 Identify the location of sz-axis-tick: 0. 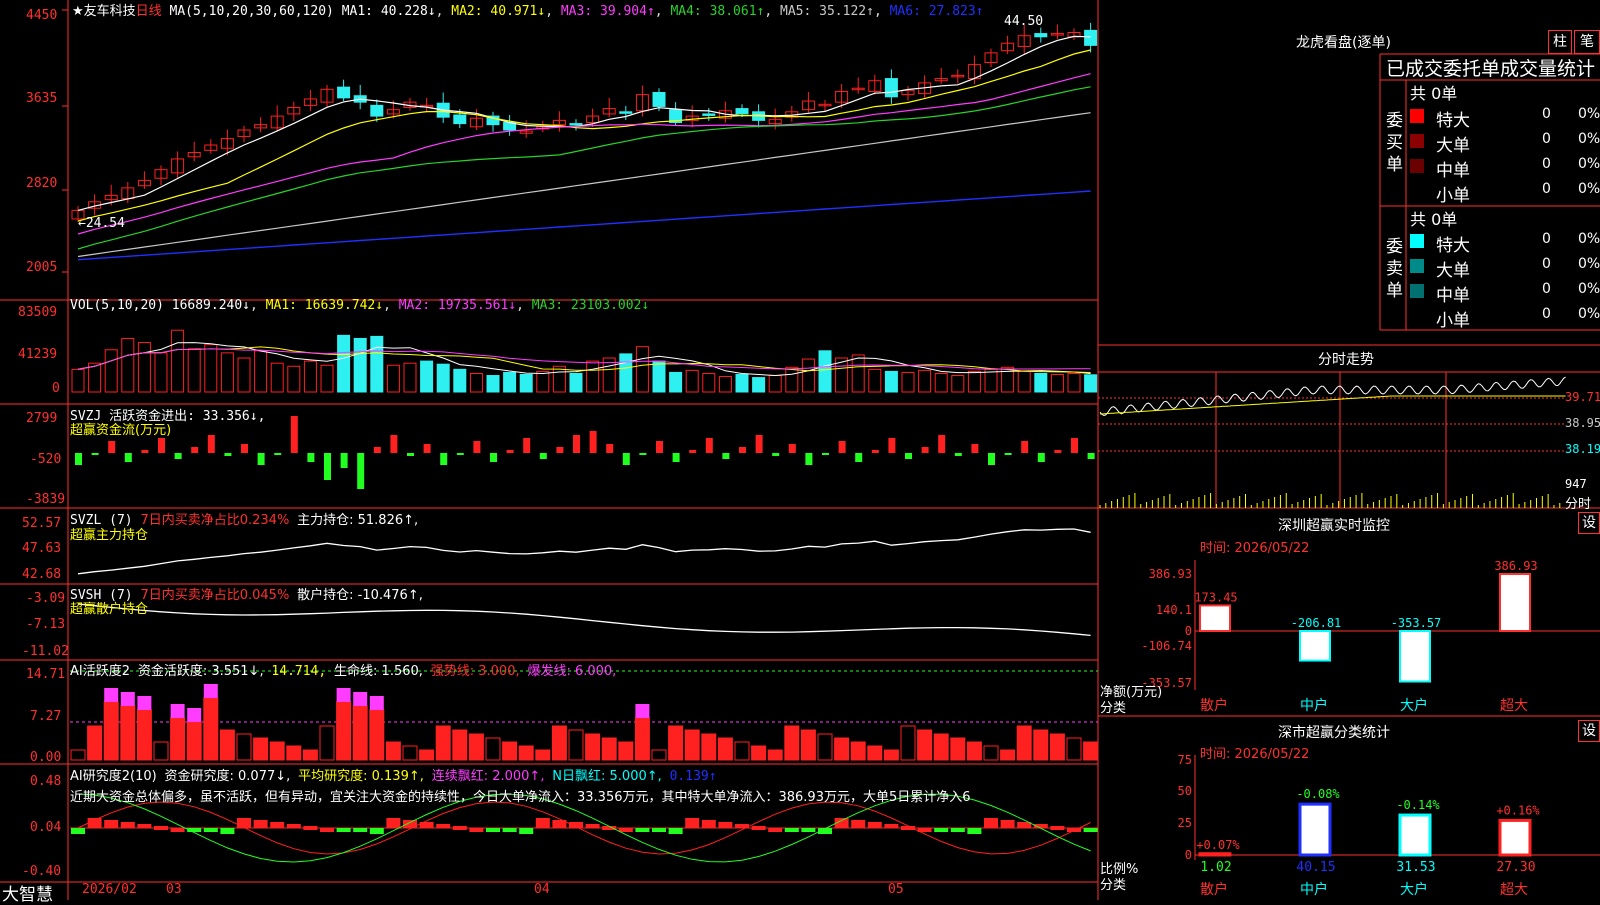
(1188, 631).